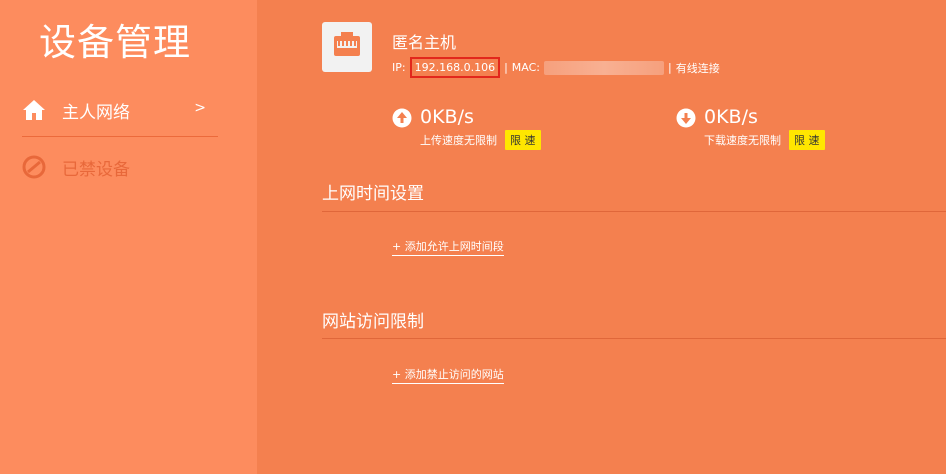  I want to click on chevron-right-icon: >, so click(200, 108).